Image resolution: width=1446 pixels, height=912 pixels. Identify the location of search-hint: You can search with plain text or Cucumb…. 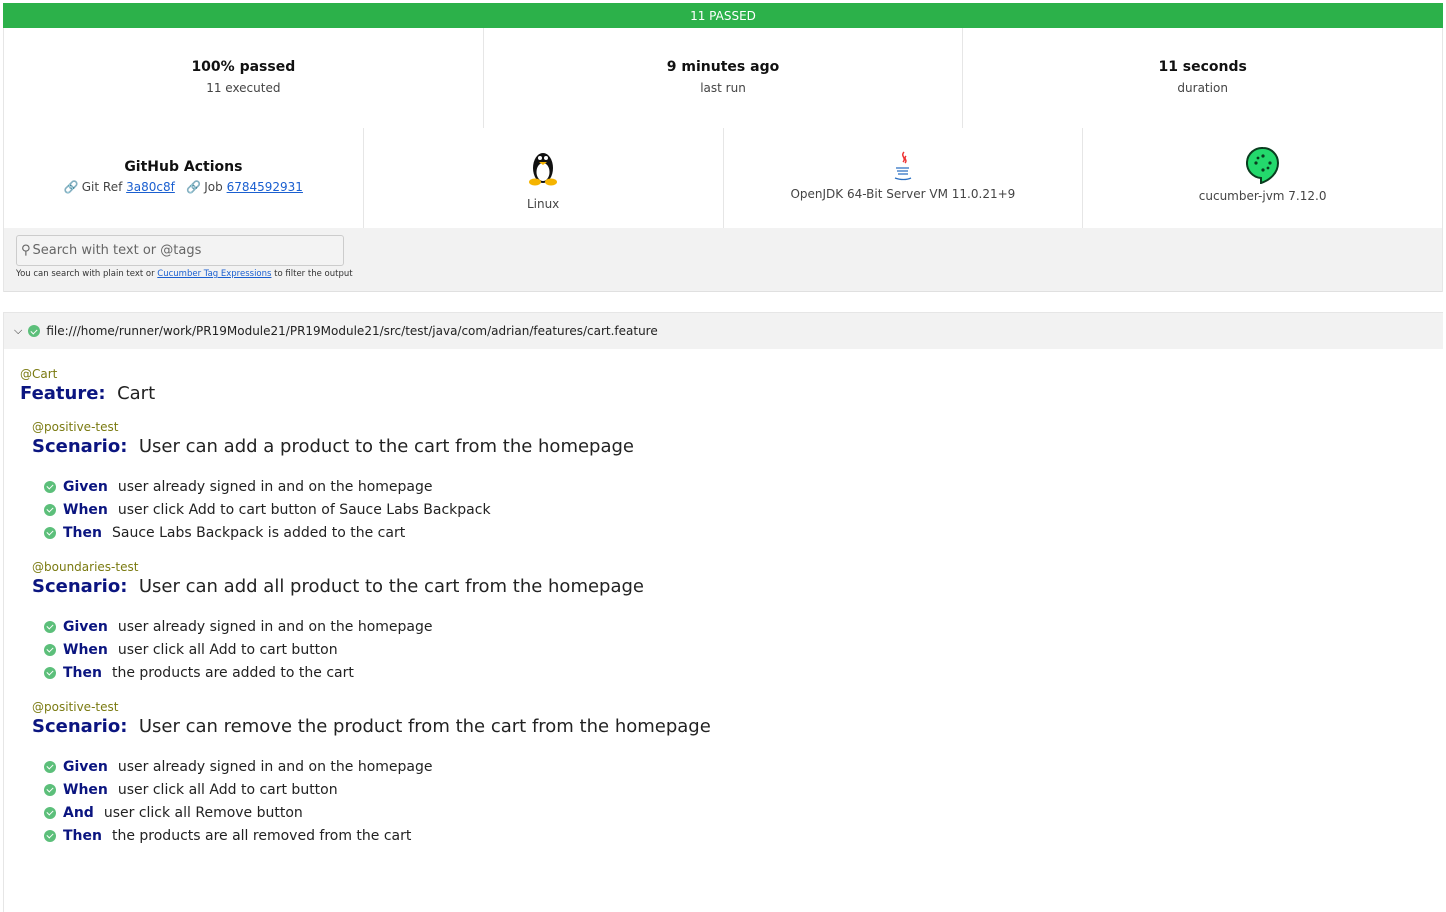
(723, 274).